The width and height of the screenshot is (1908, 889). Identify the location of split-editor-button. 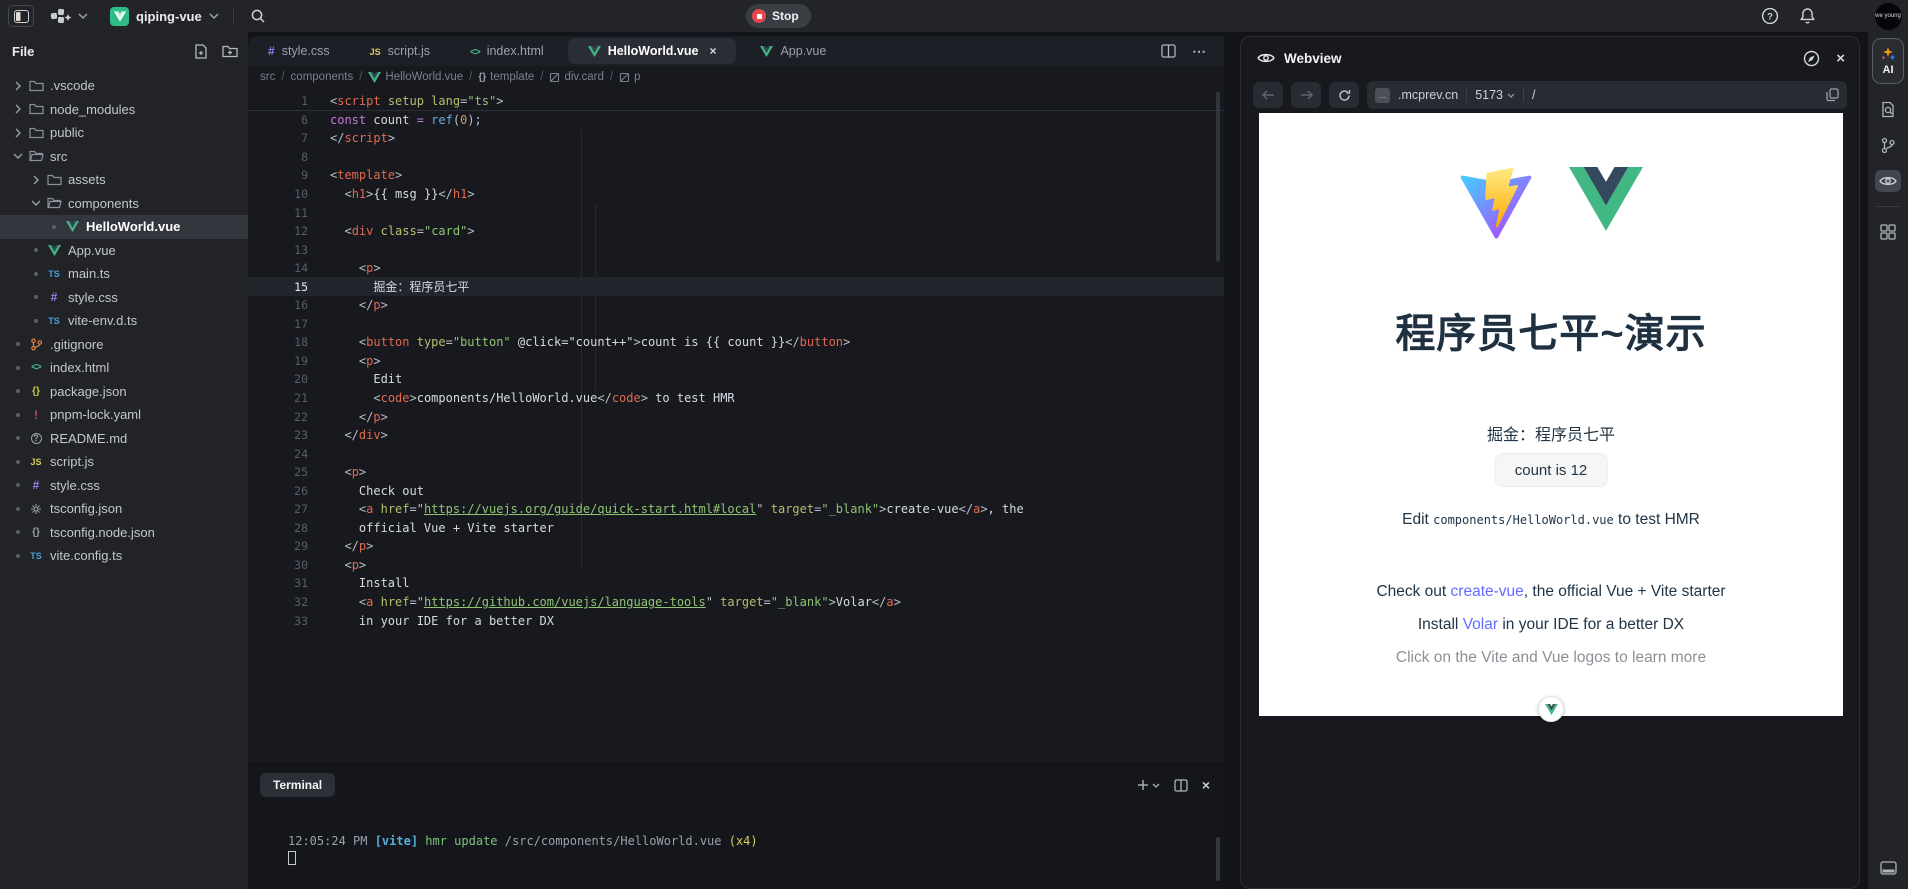
(1168, 51).